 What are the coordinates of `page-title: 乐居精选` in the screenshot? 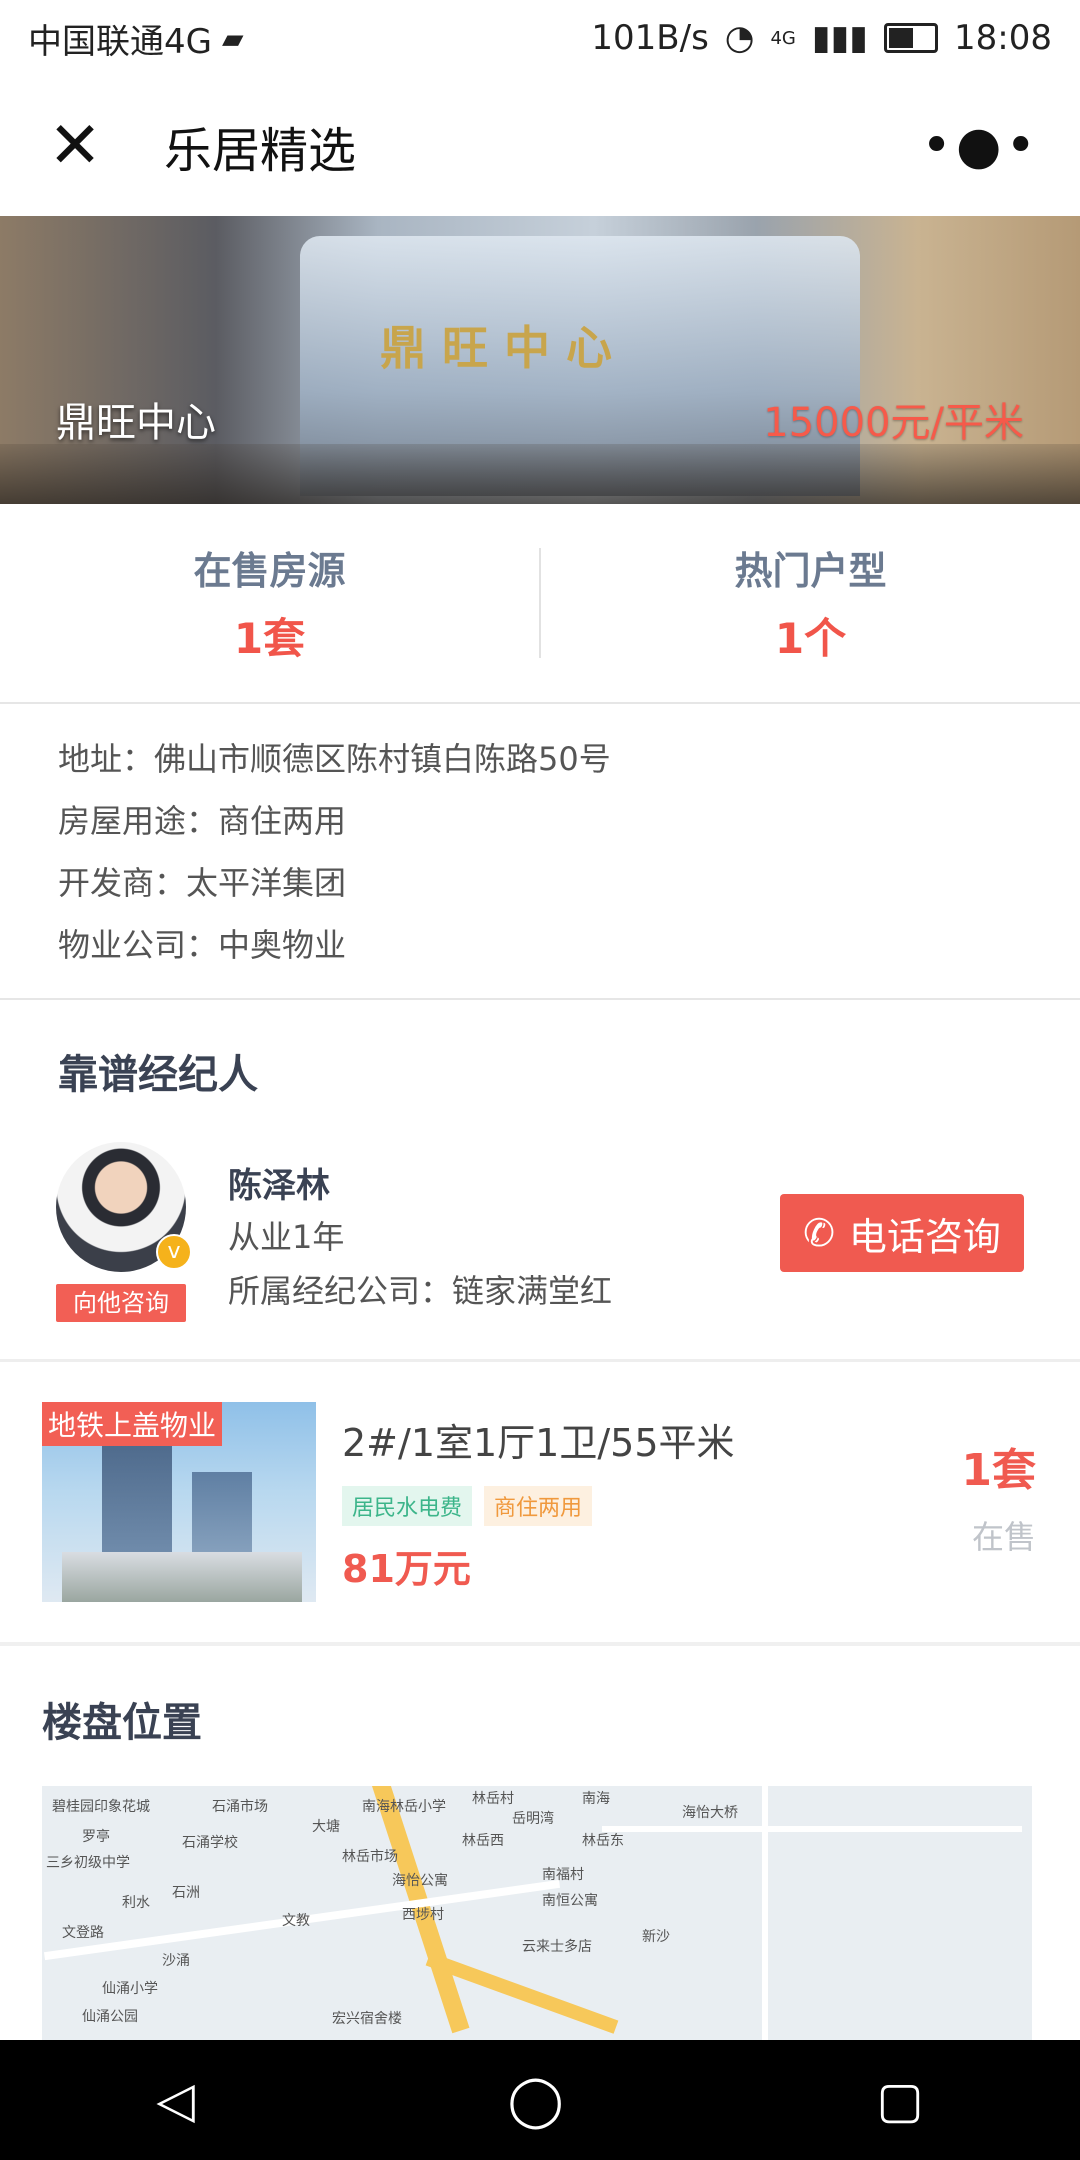 It's located at (260, 151).